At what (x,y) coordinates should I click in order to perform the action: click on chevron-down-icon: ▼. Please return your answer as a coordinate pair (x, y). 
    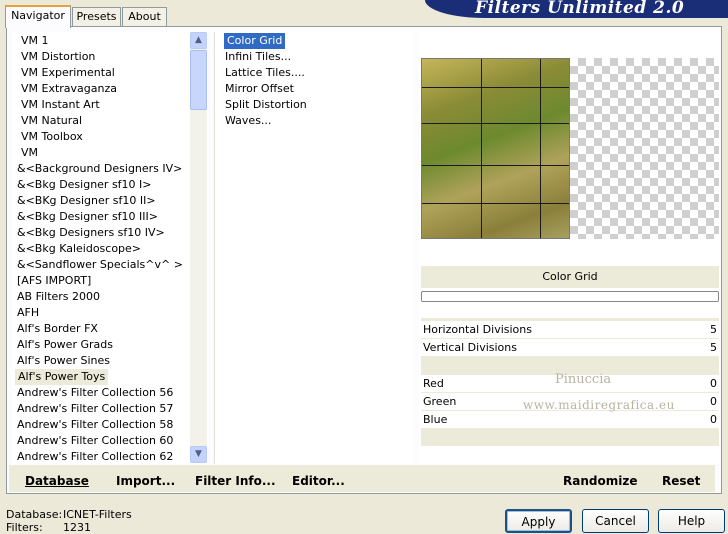
    Looking at the image, I should click on (198, 454).